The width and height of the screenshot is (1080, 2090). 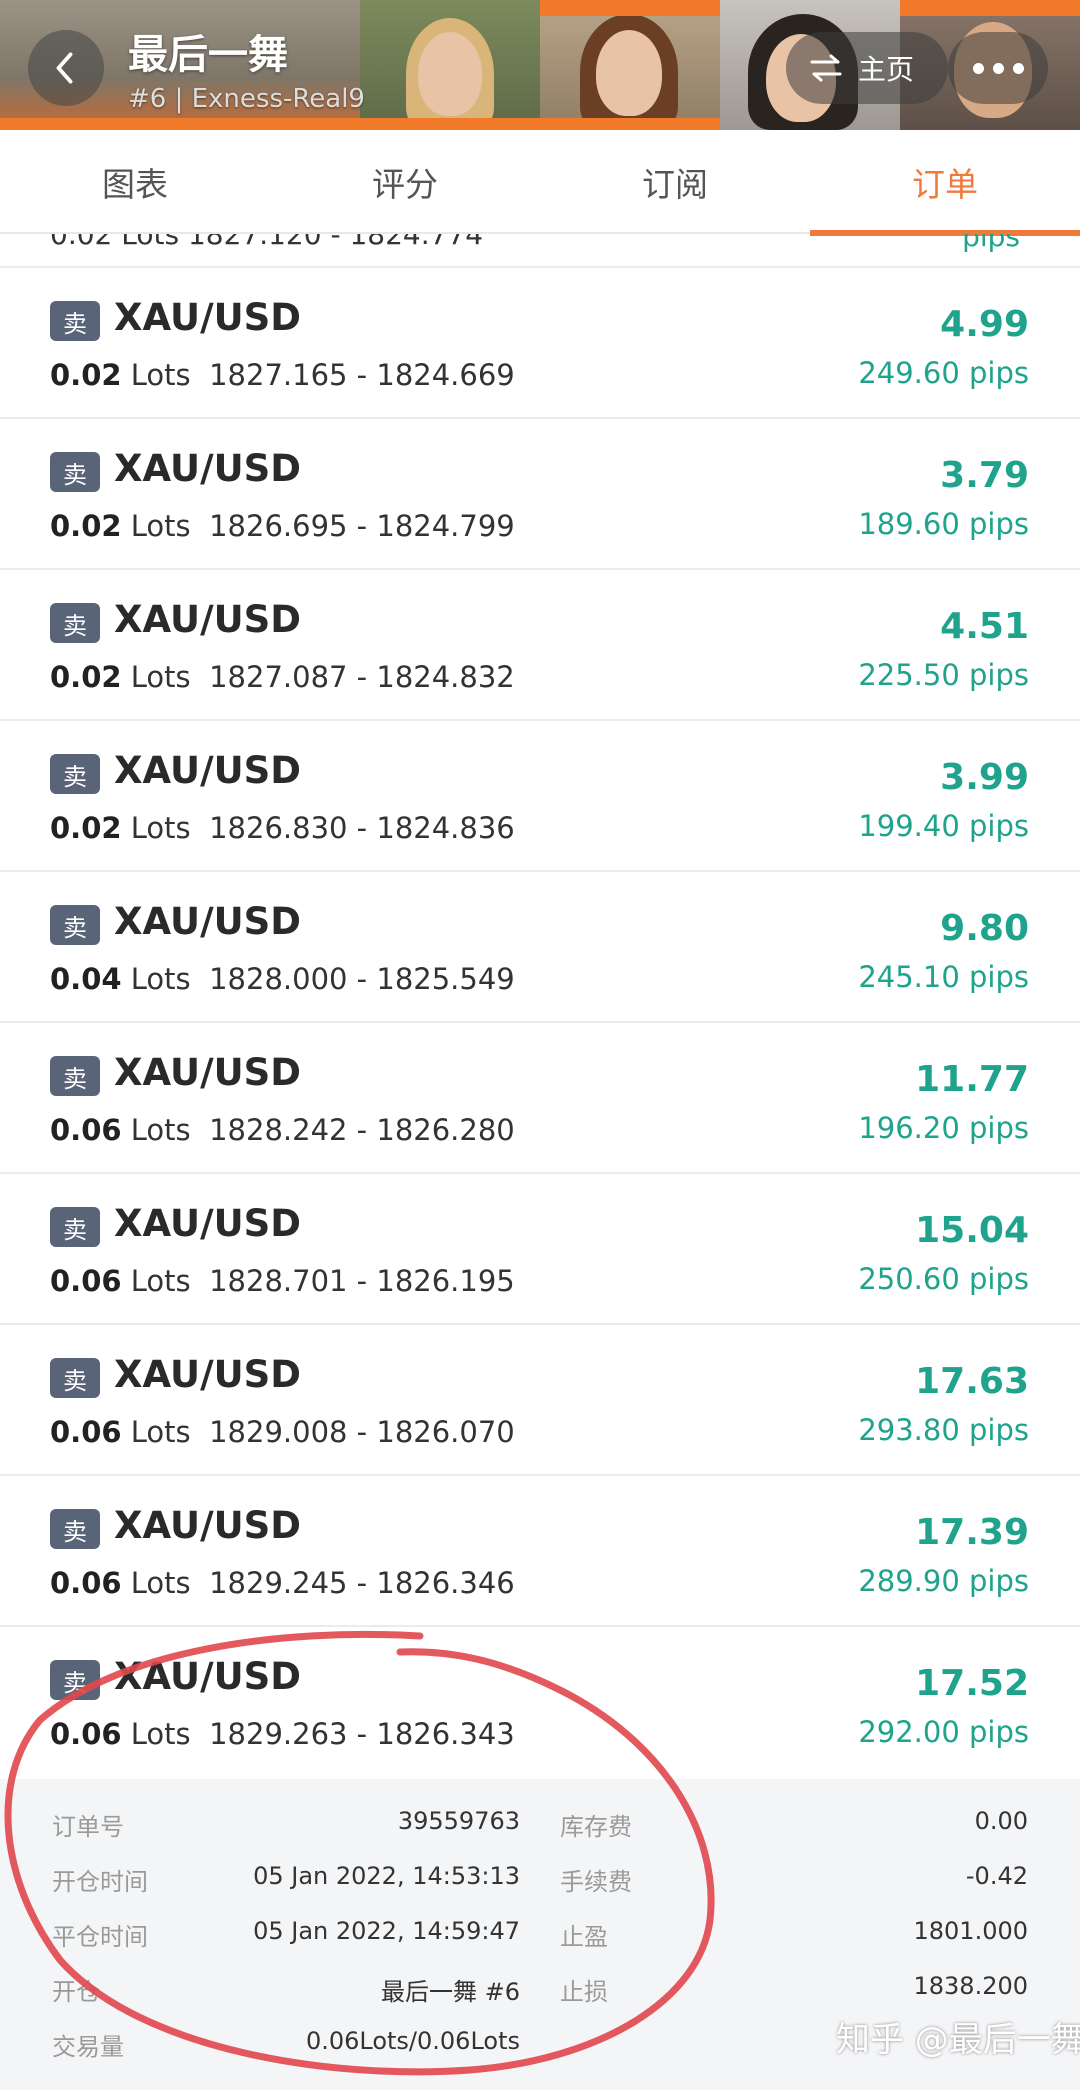 What do you see at coordinates (943, 826) in the screenshot?
I see `order-pips: 199.40 pips` at bounding box center [943, 826].